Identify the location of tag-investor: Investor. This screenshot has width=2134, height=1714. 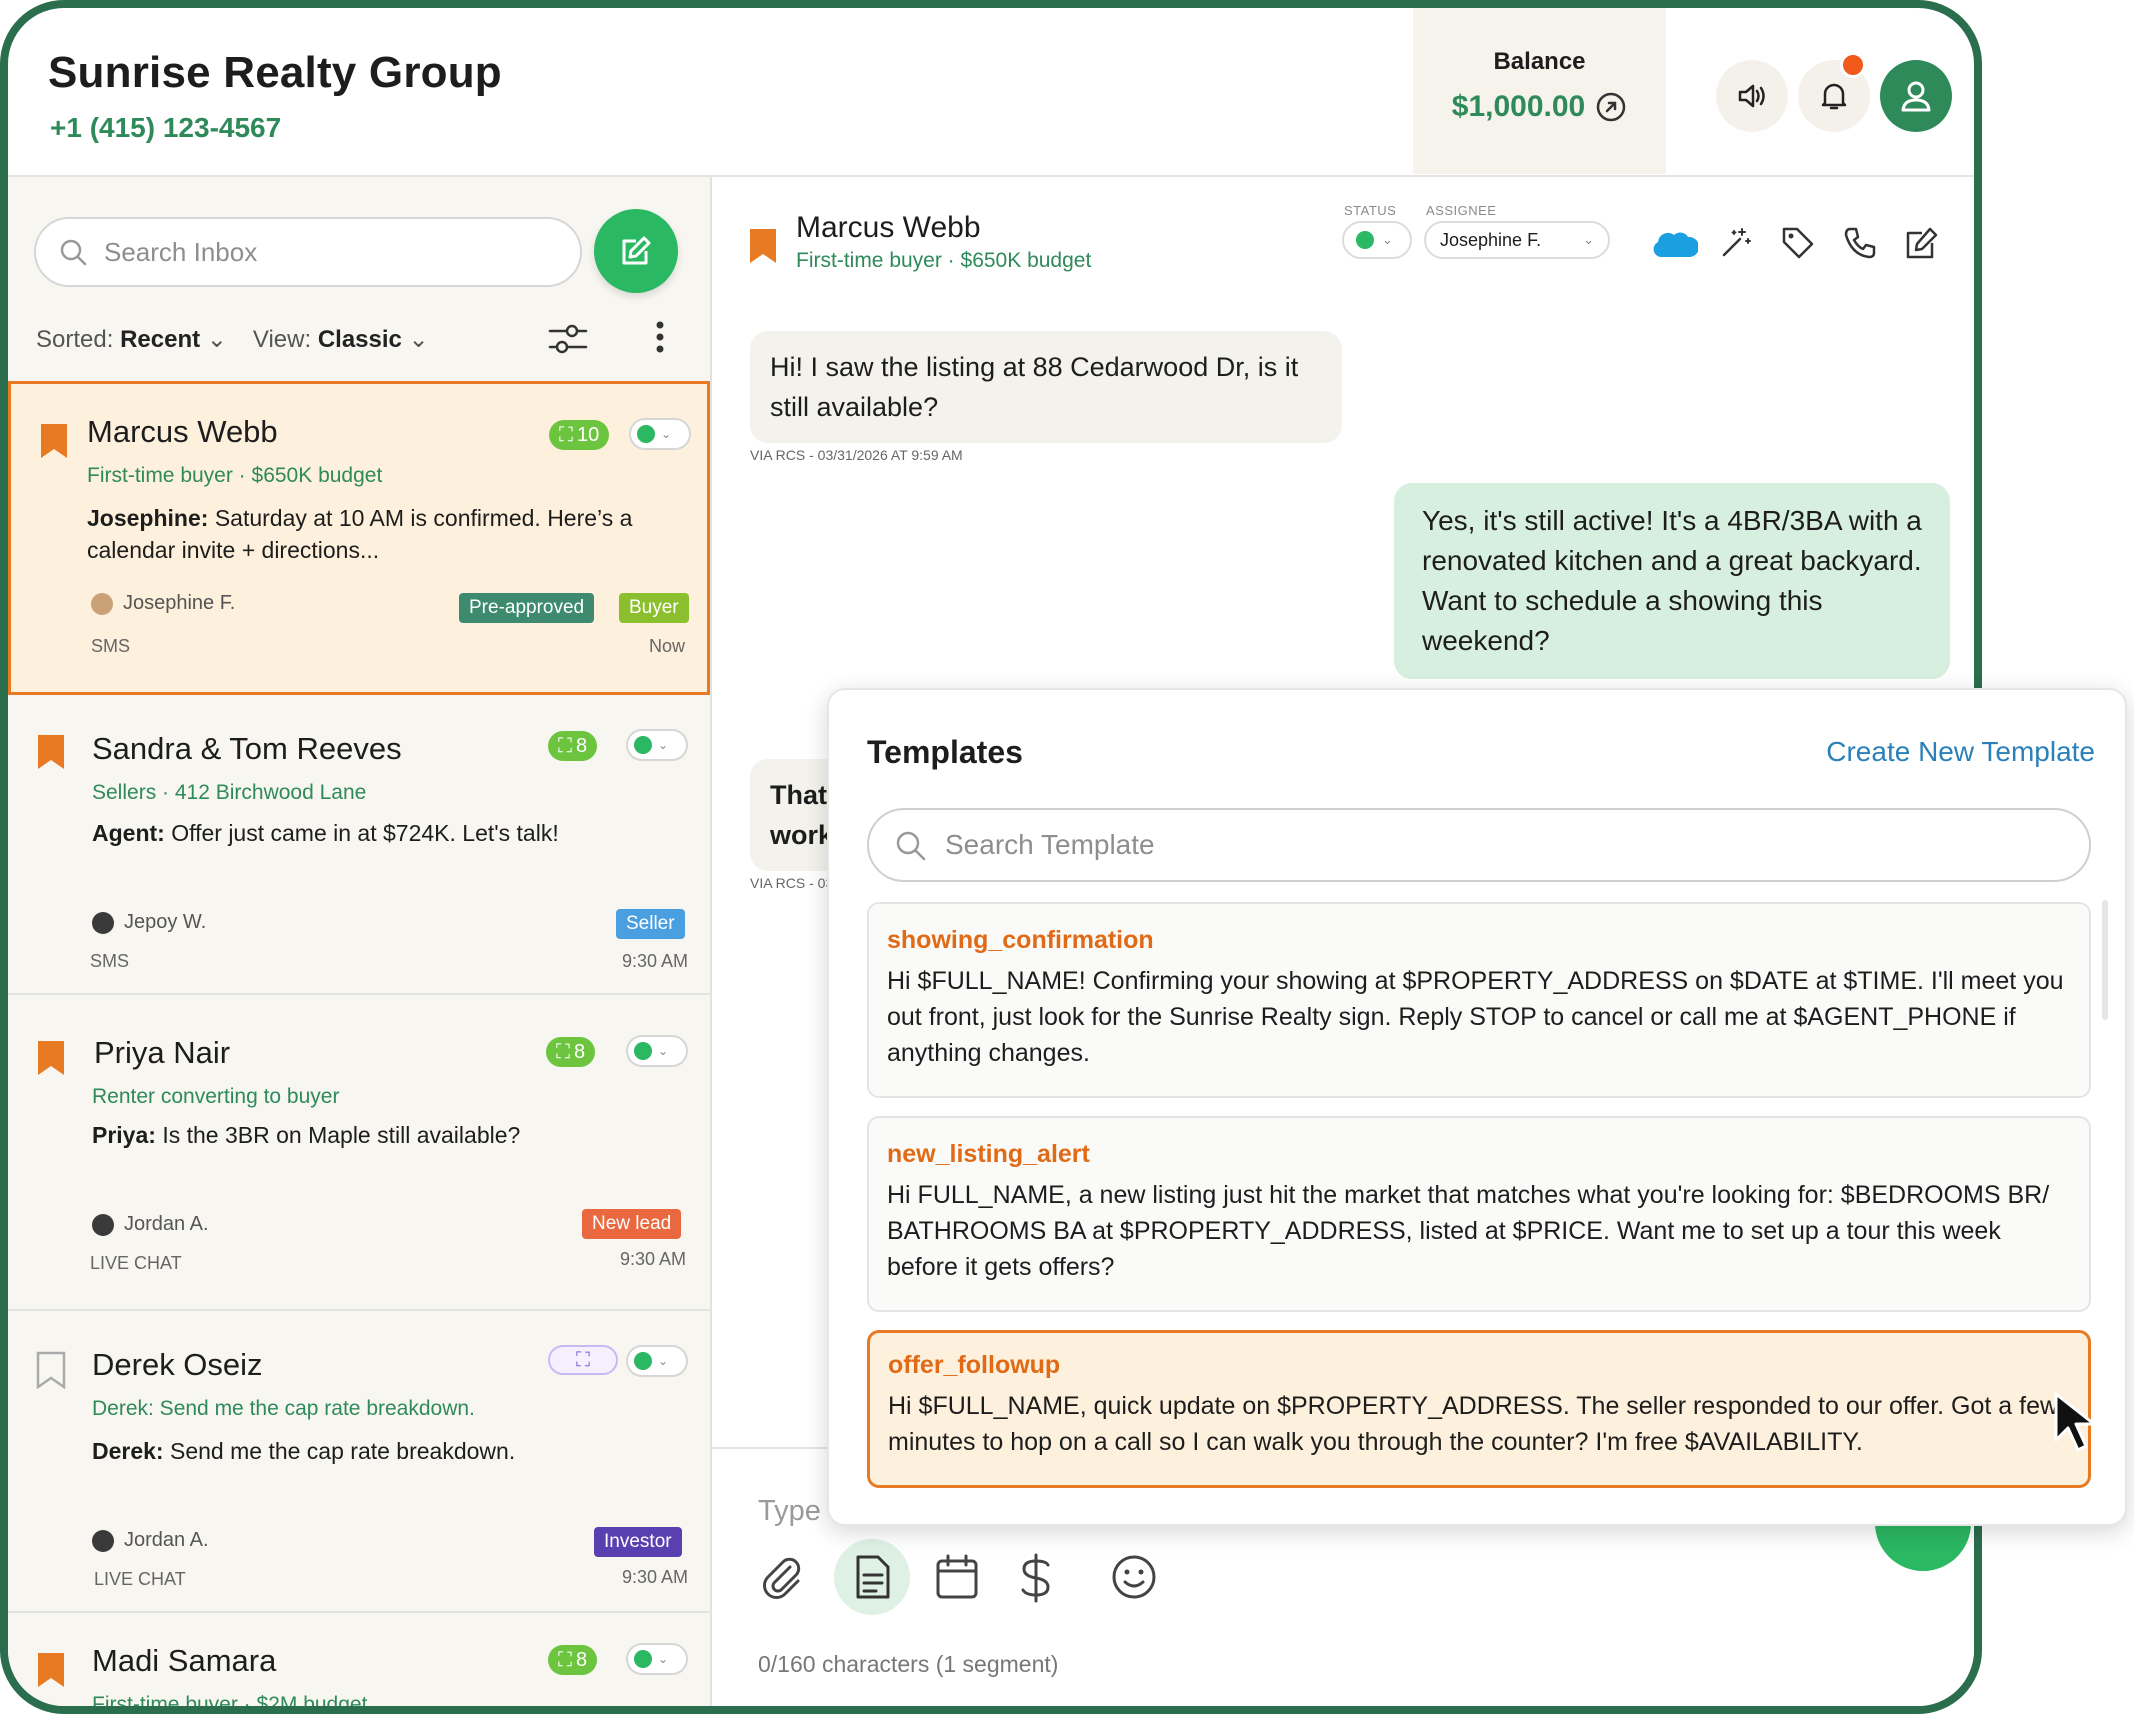
(638, 1542).